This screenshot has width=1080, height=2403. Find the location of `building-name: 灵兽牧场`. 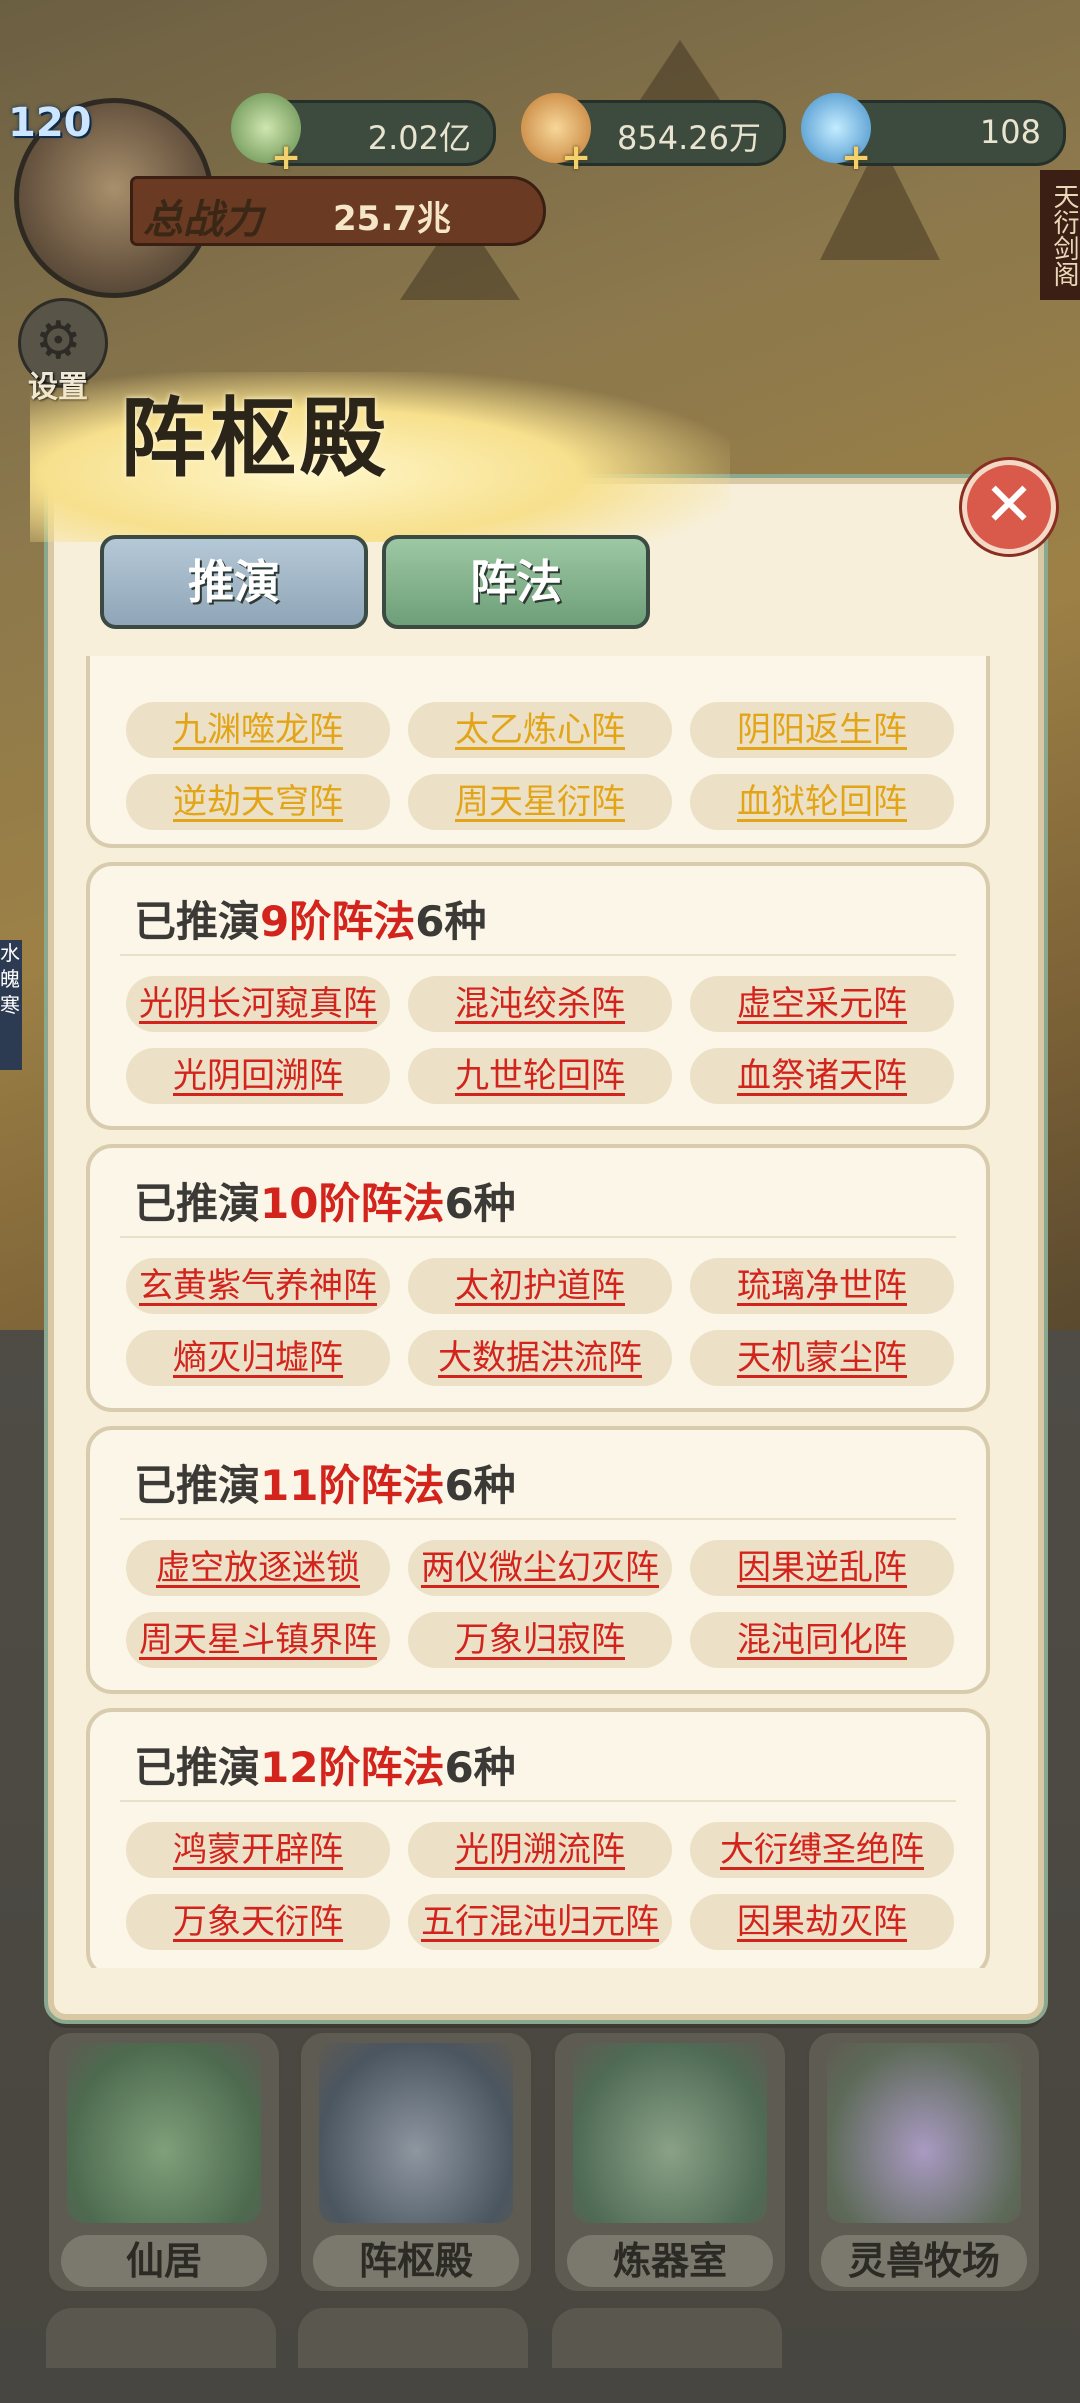

building-name: 灵兽牧场 is located at coordinates (924, 2261).